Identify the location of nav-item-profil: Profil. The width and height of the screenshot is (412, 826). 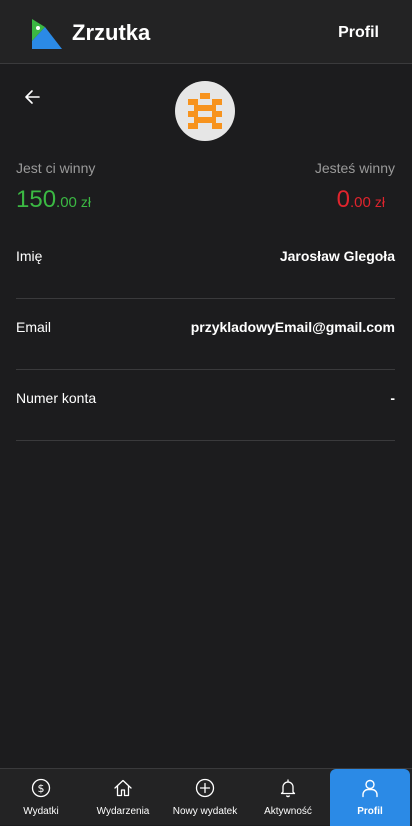
(370, 797).